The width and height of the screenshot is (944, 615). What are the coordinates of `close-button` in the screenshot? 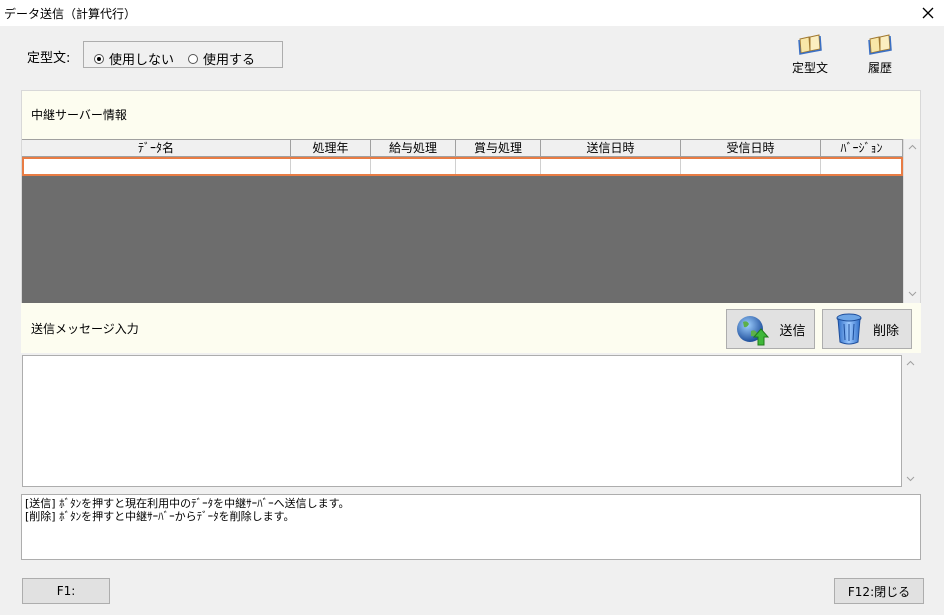 It's located at (928, 13).